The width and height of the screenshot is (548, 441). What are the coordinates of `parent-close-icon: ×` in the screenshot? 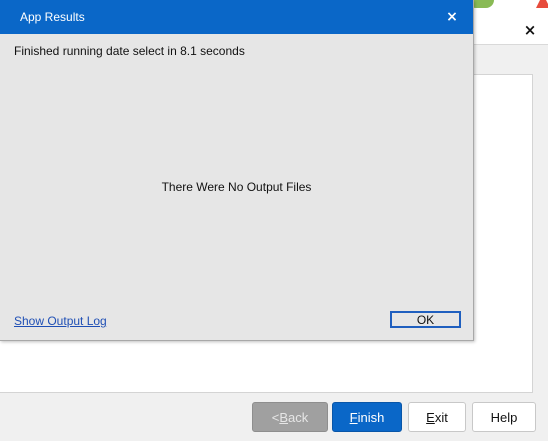 It's located at (530, 30).